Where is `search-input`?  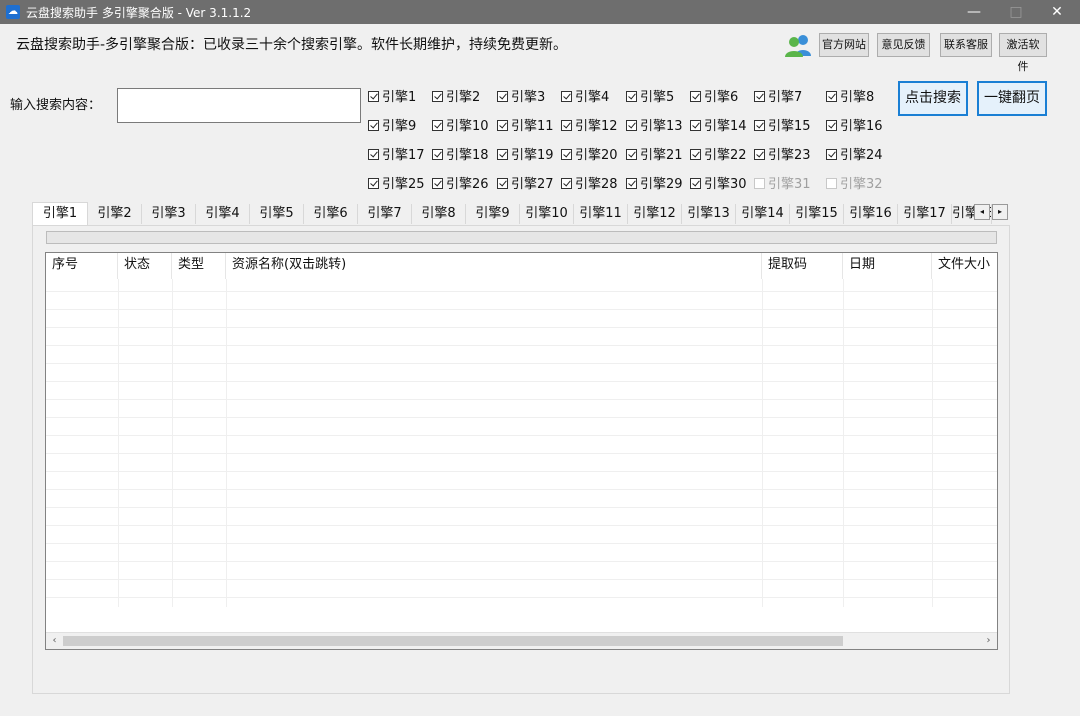 search-input is located at coordinates (239, 105).